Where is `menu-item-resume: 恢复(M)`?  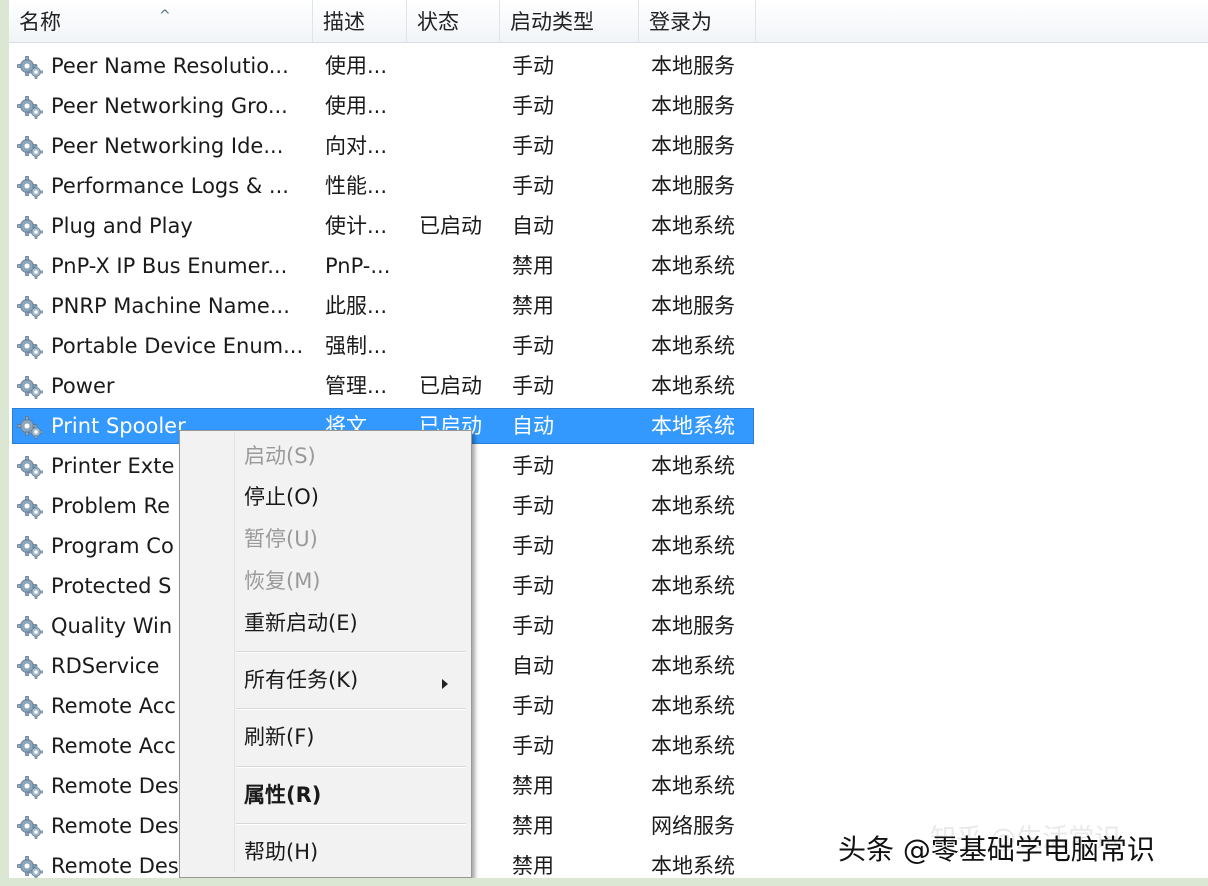
menu-item-resume: 恢复(M) is located at coordinates (282, 581).